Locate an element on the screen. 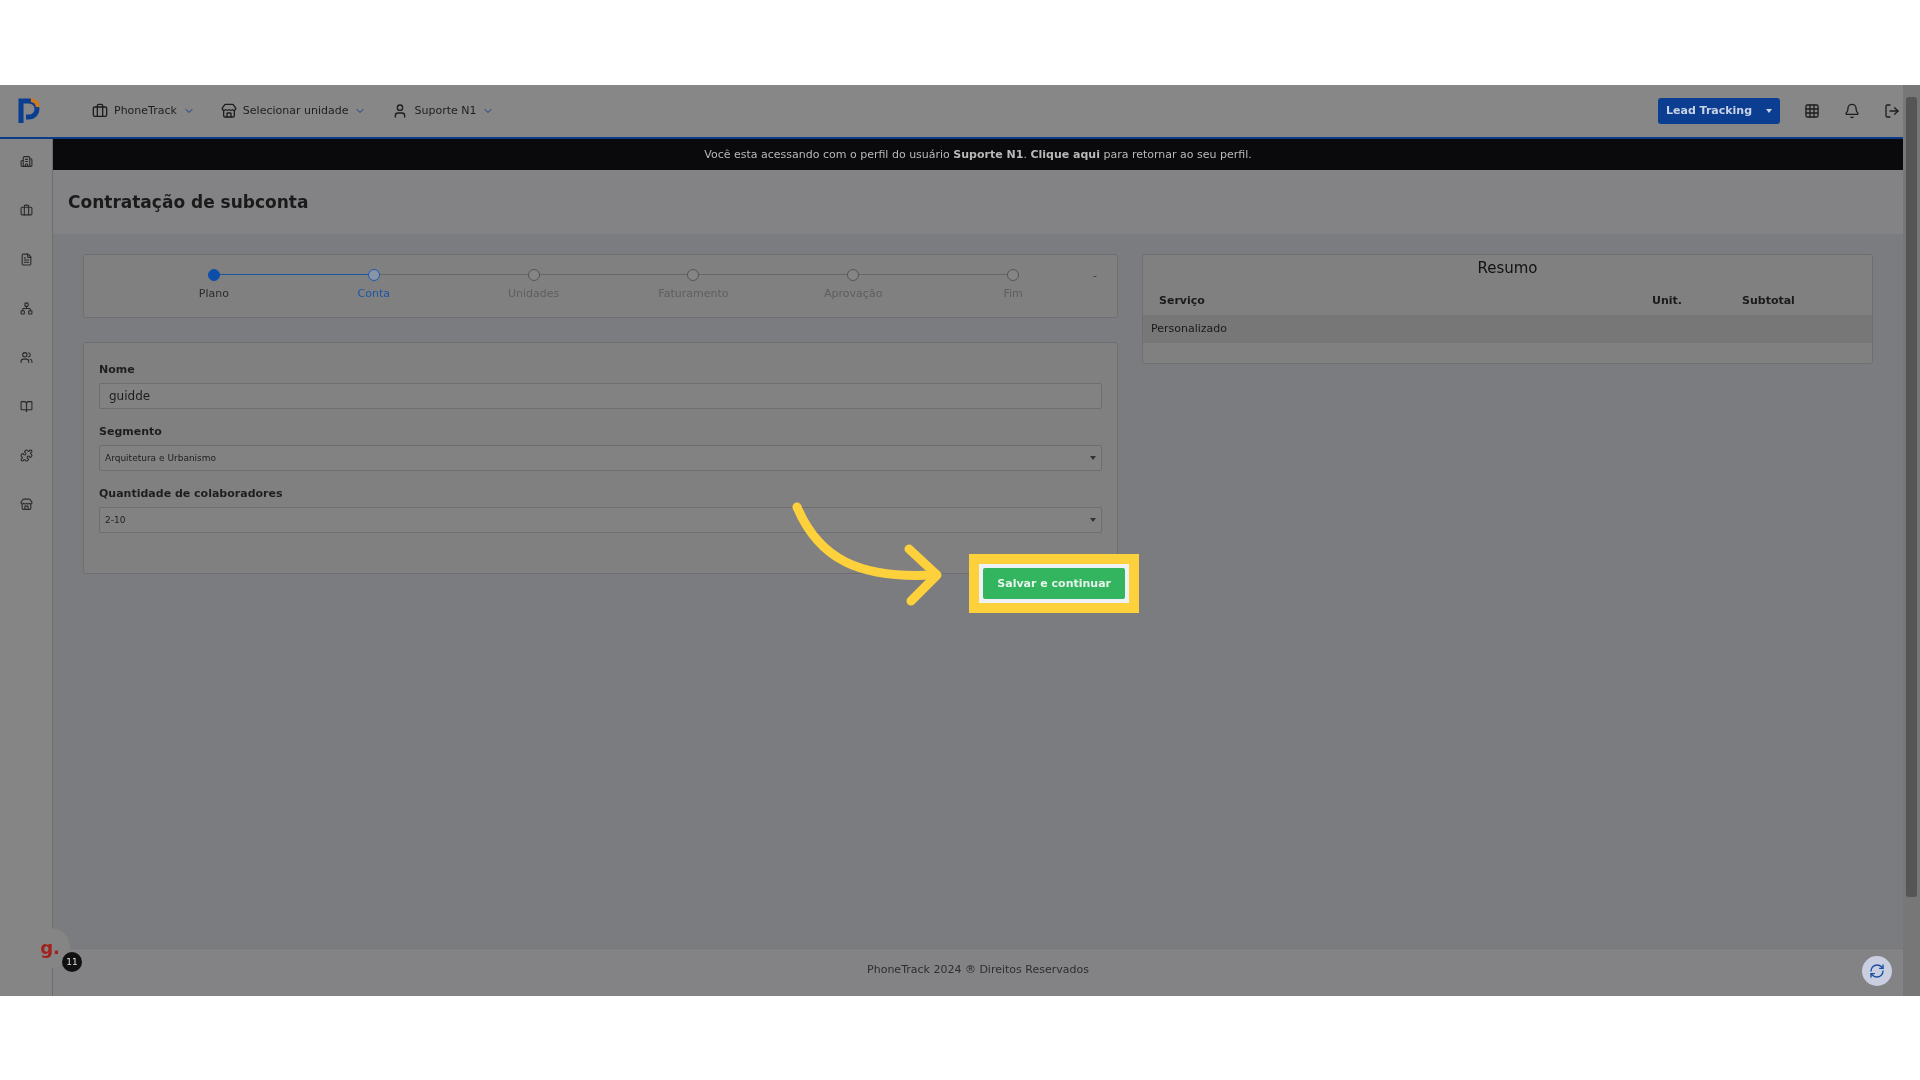 The height and width of the screenshot is (1080, 1920). file-icon is located at coordinates (26, 259).